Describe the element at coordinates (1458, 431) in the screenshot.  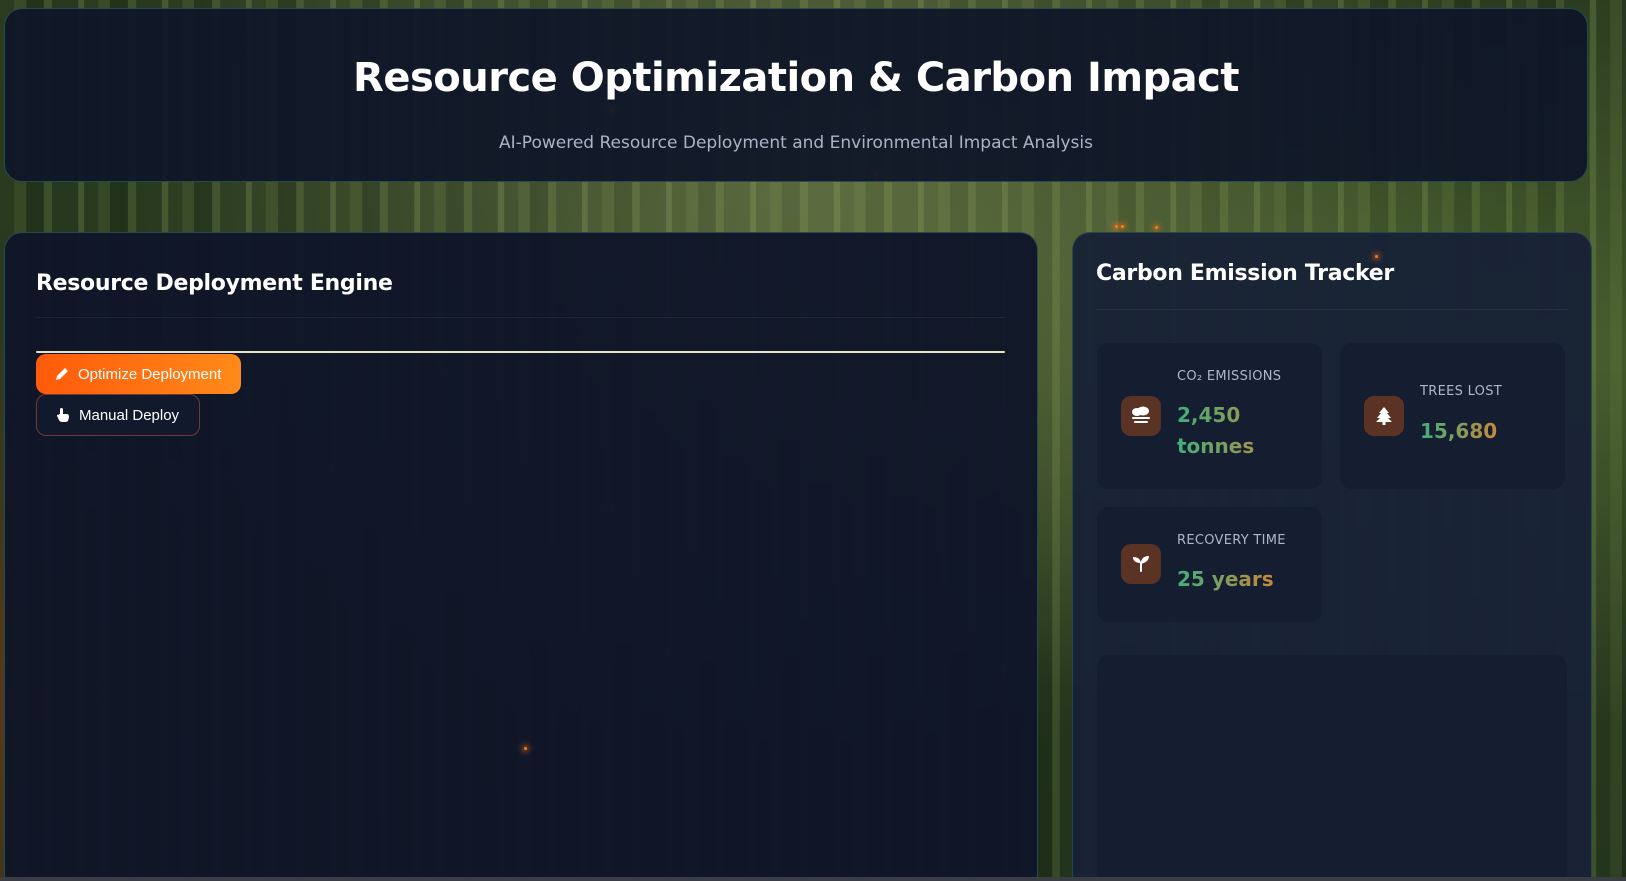
I see `trees-lost-value: 15,680` at that location.